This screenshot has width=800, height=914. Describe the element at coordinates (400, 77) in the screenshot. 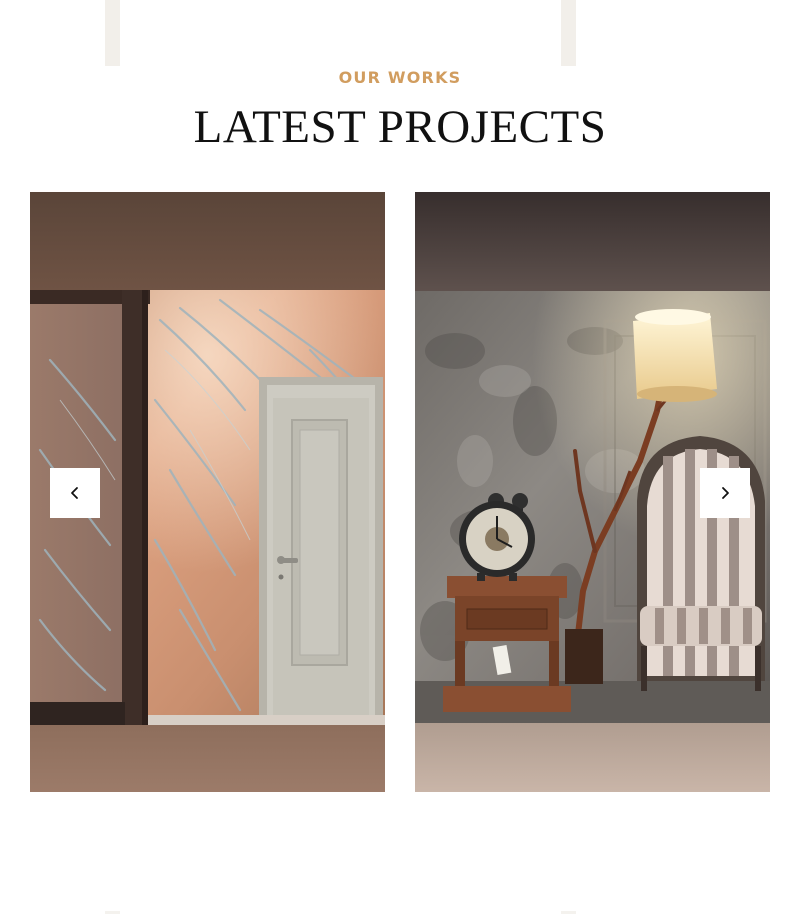

I see `section-eyebrow: OUR WORKS` at that location.